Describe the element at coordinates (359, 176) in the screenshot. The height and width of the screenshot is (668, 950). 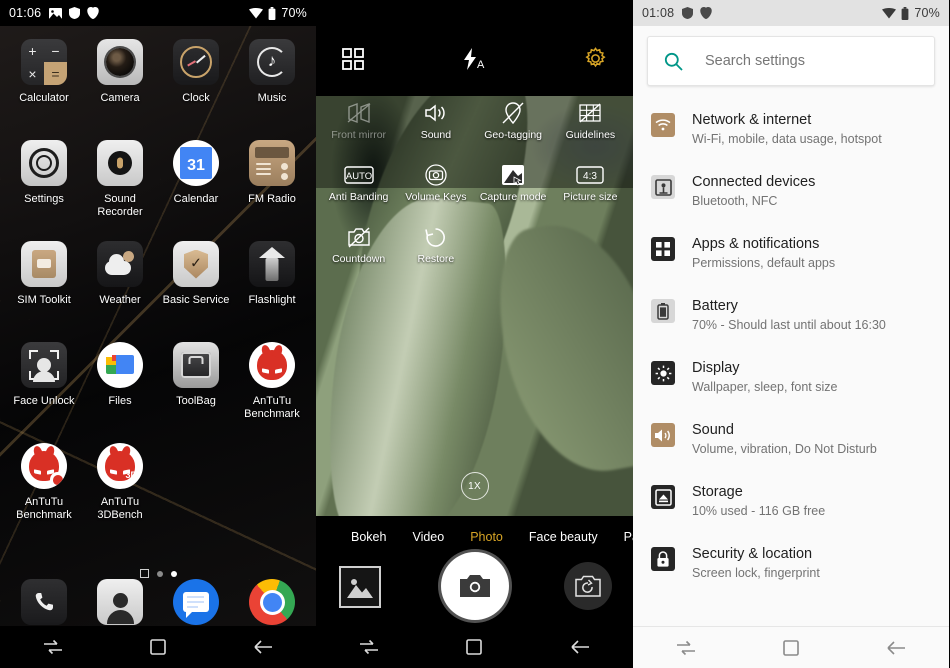
I see `svg-text: AUTO` at that location.